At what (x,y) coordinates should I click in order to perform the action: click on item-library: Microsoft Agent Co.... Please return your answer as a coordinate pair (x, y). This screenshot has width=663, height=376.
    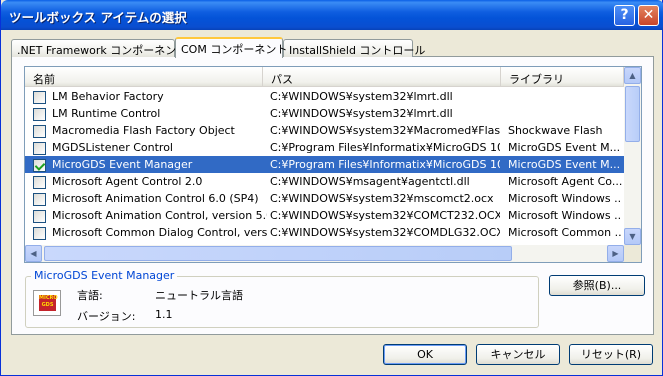
    Looking at the image, I should click on (565, 181).